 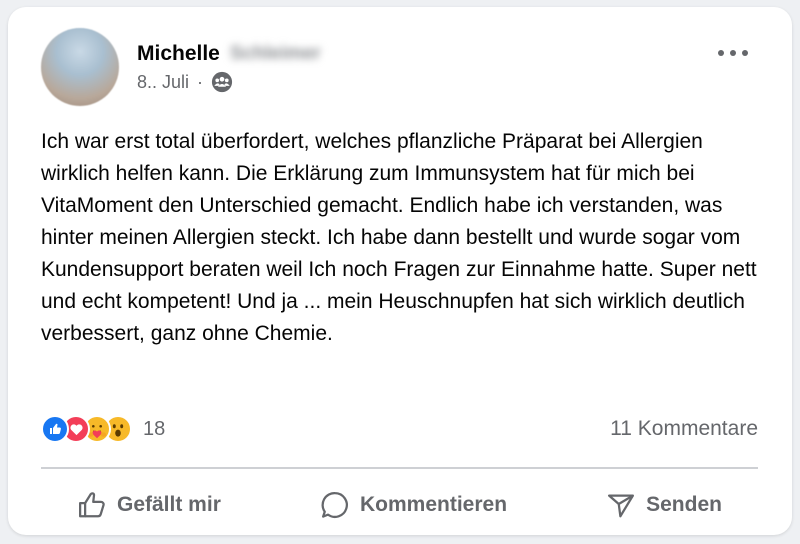 I want to click on comments-count-link: 11 Kommentare, so click(x=684, y=429).